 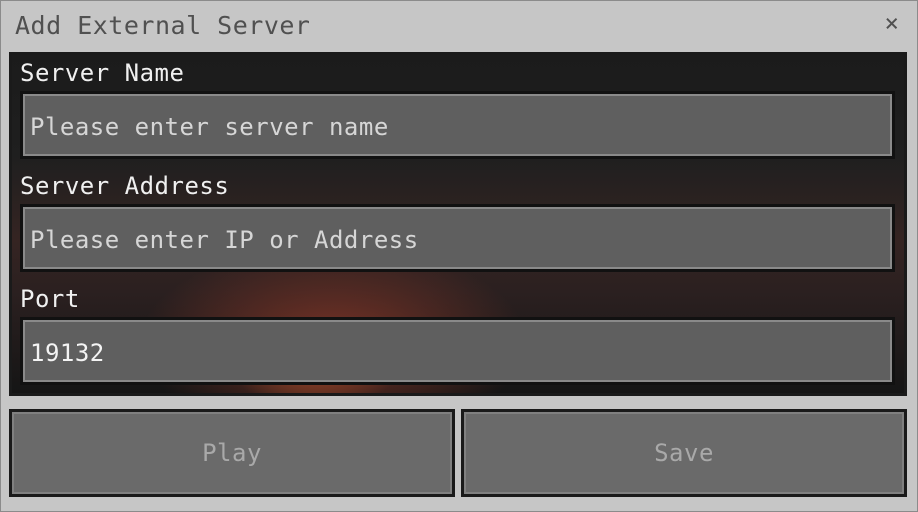 I want to click on port-field-frame, so click(x=457, y=351).